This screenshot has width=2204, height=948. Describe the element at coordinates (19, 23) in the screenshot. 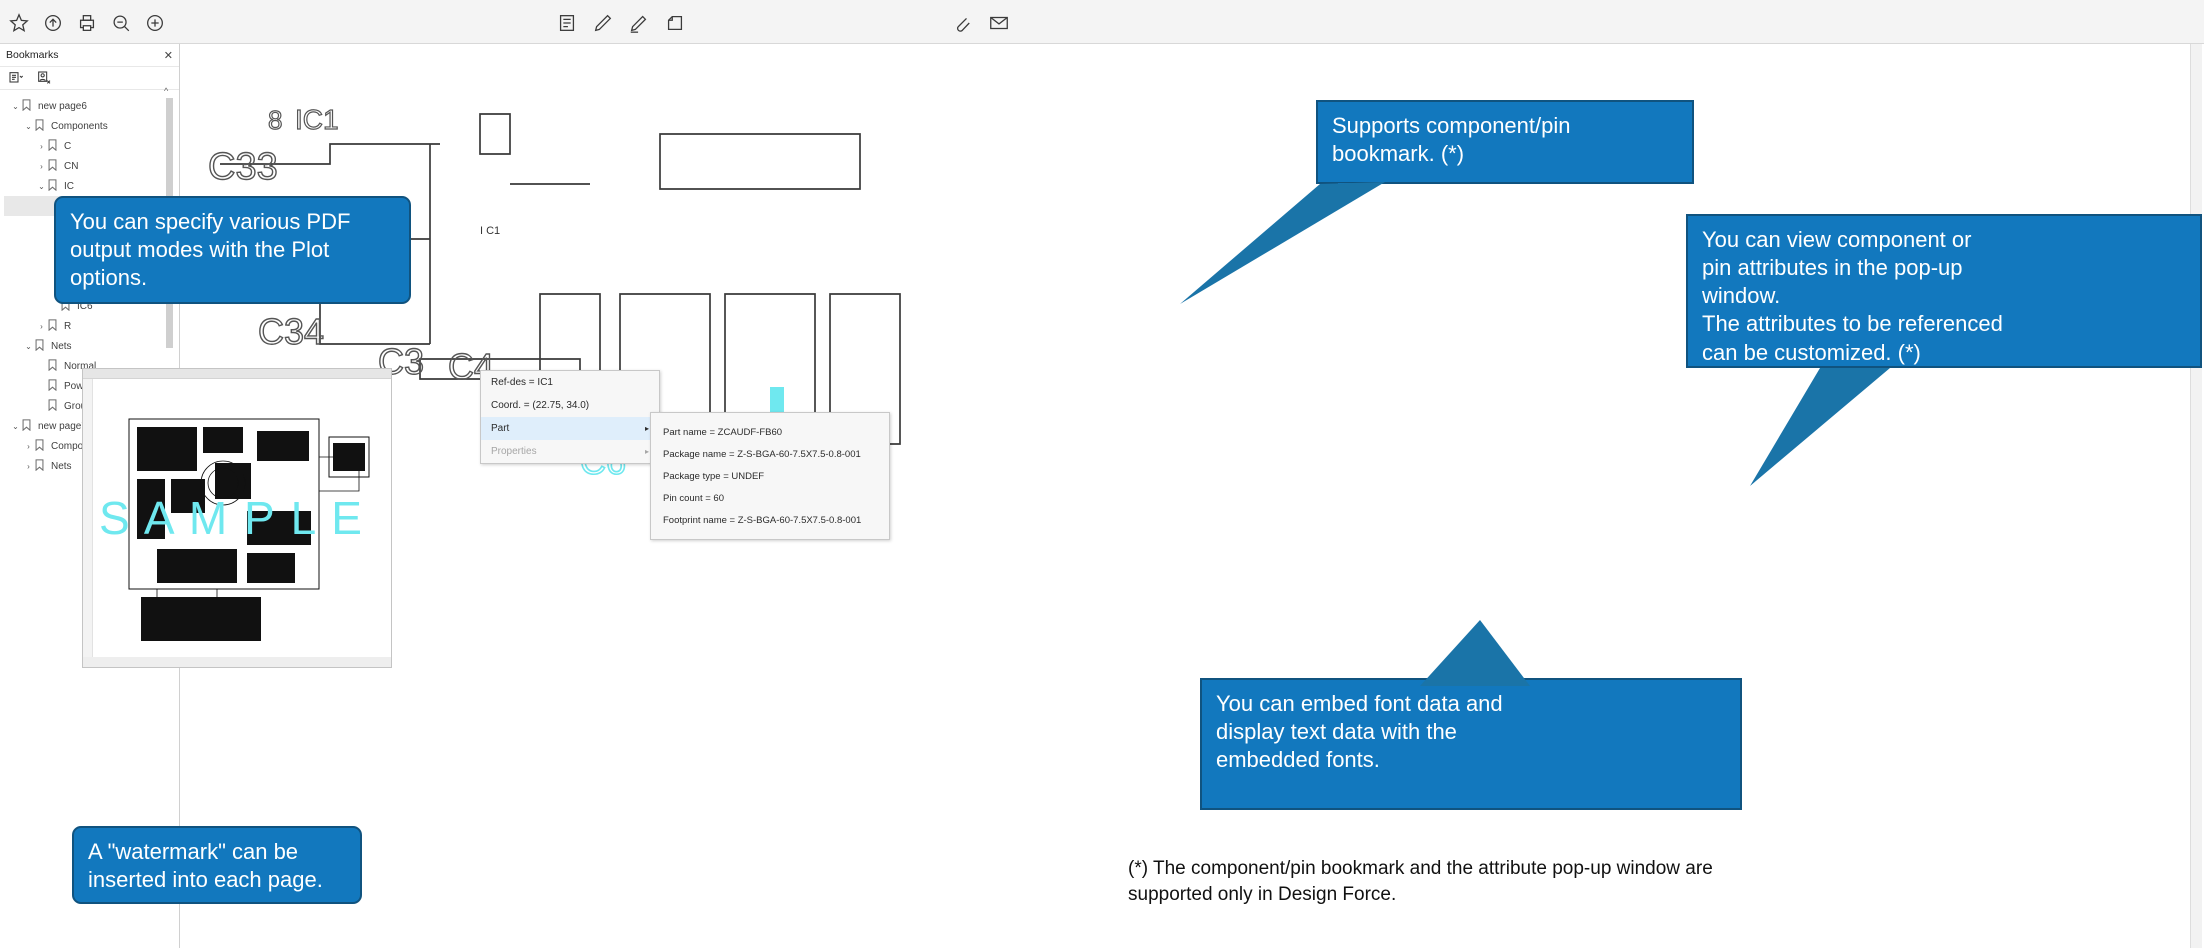

I see `star-icon` at that location.